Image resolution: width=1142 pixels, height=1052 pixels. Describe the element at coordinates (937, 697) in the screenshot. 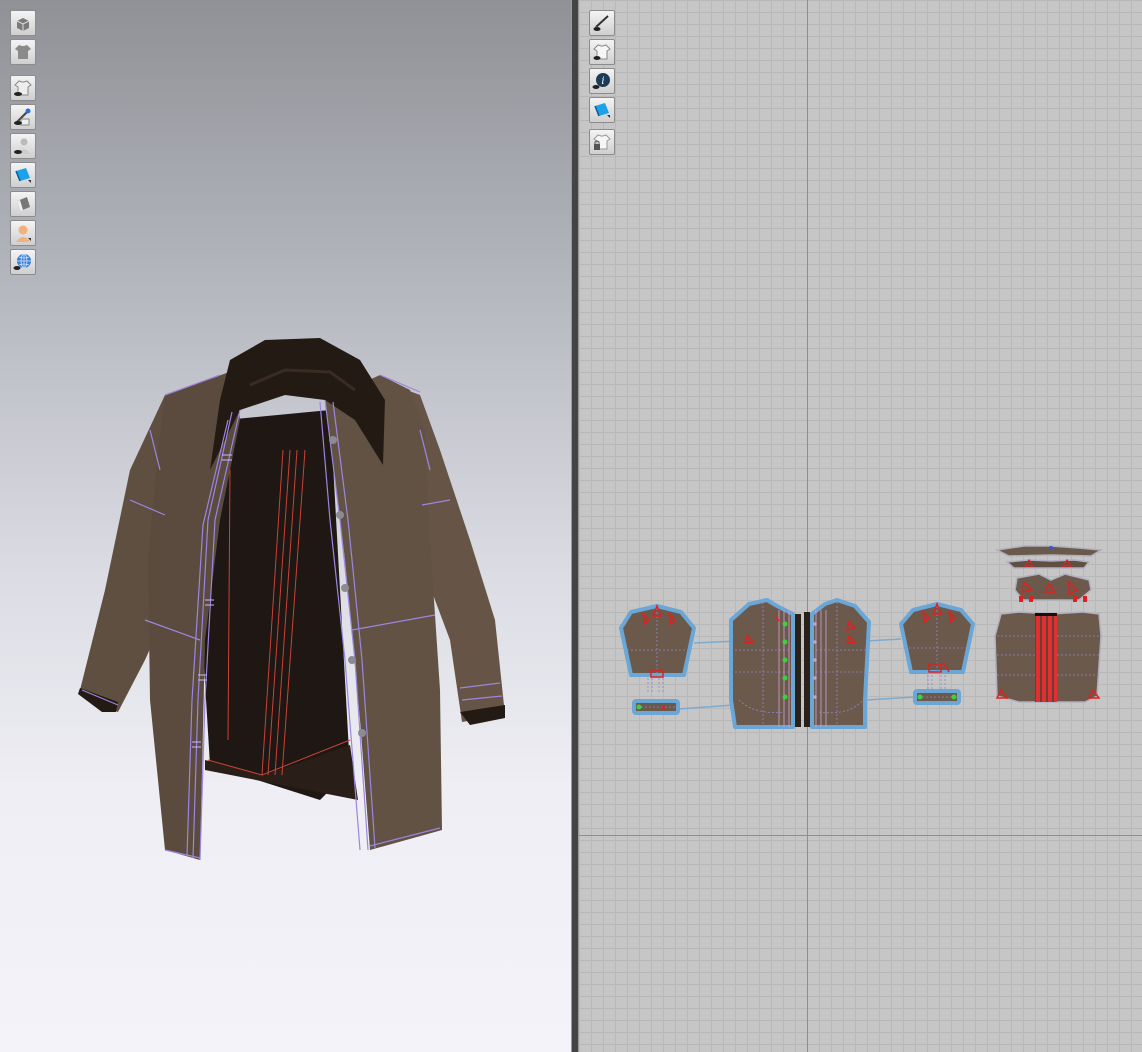

I see `pattern-right-cuff` at that location.